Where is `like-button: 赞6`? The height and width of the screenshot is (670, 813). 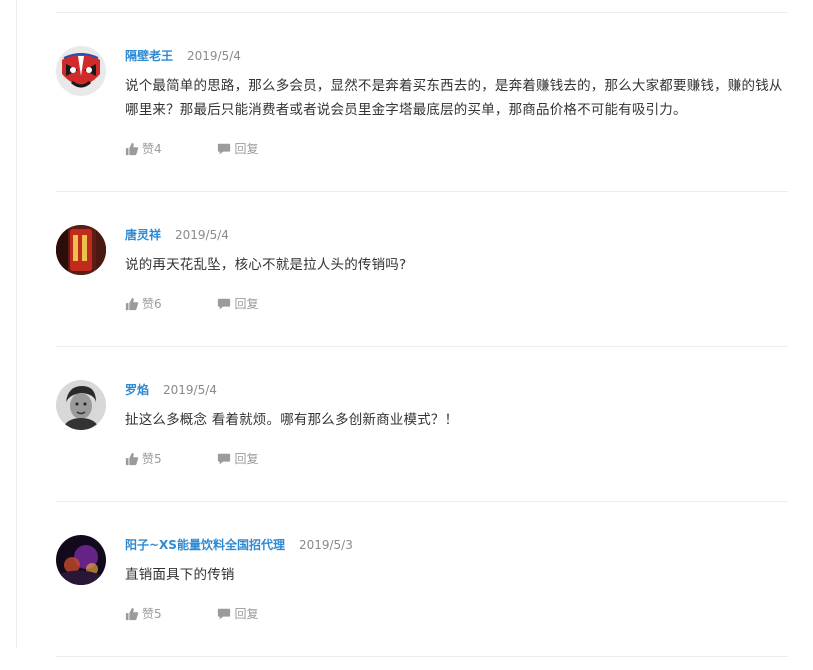 like-button: 赞6 is located at coordinates (143, 303).